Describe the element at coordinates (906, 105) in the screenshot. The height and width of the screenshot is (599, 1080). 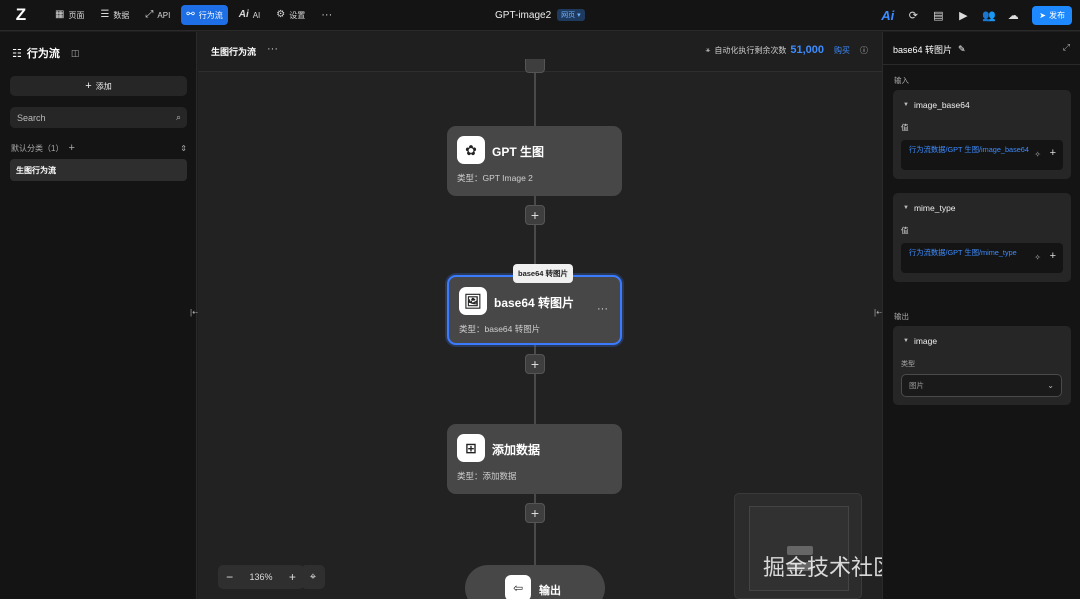
I see `caret-down-icon: ▼` at that location.